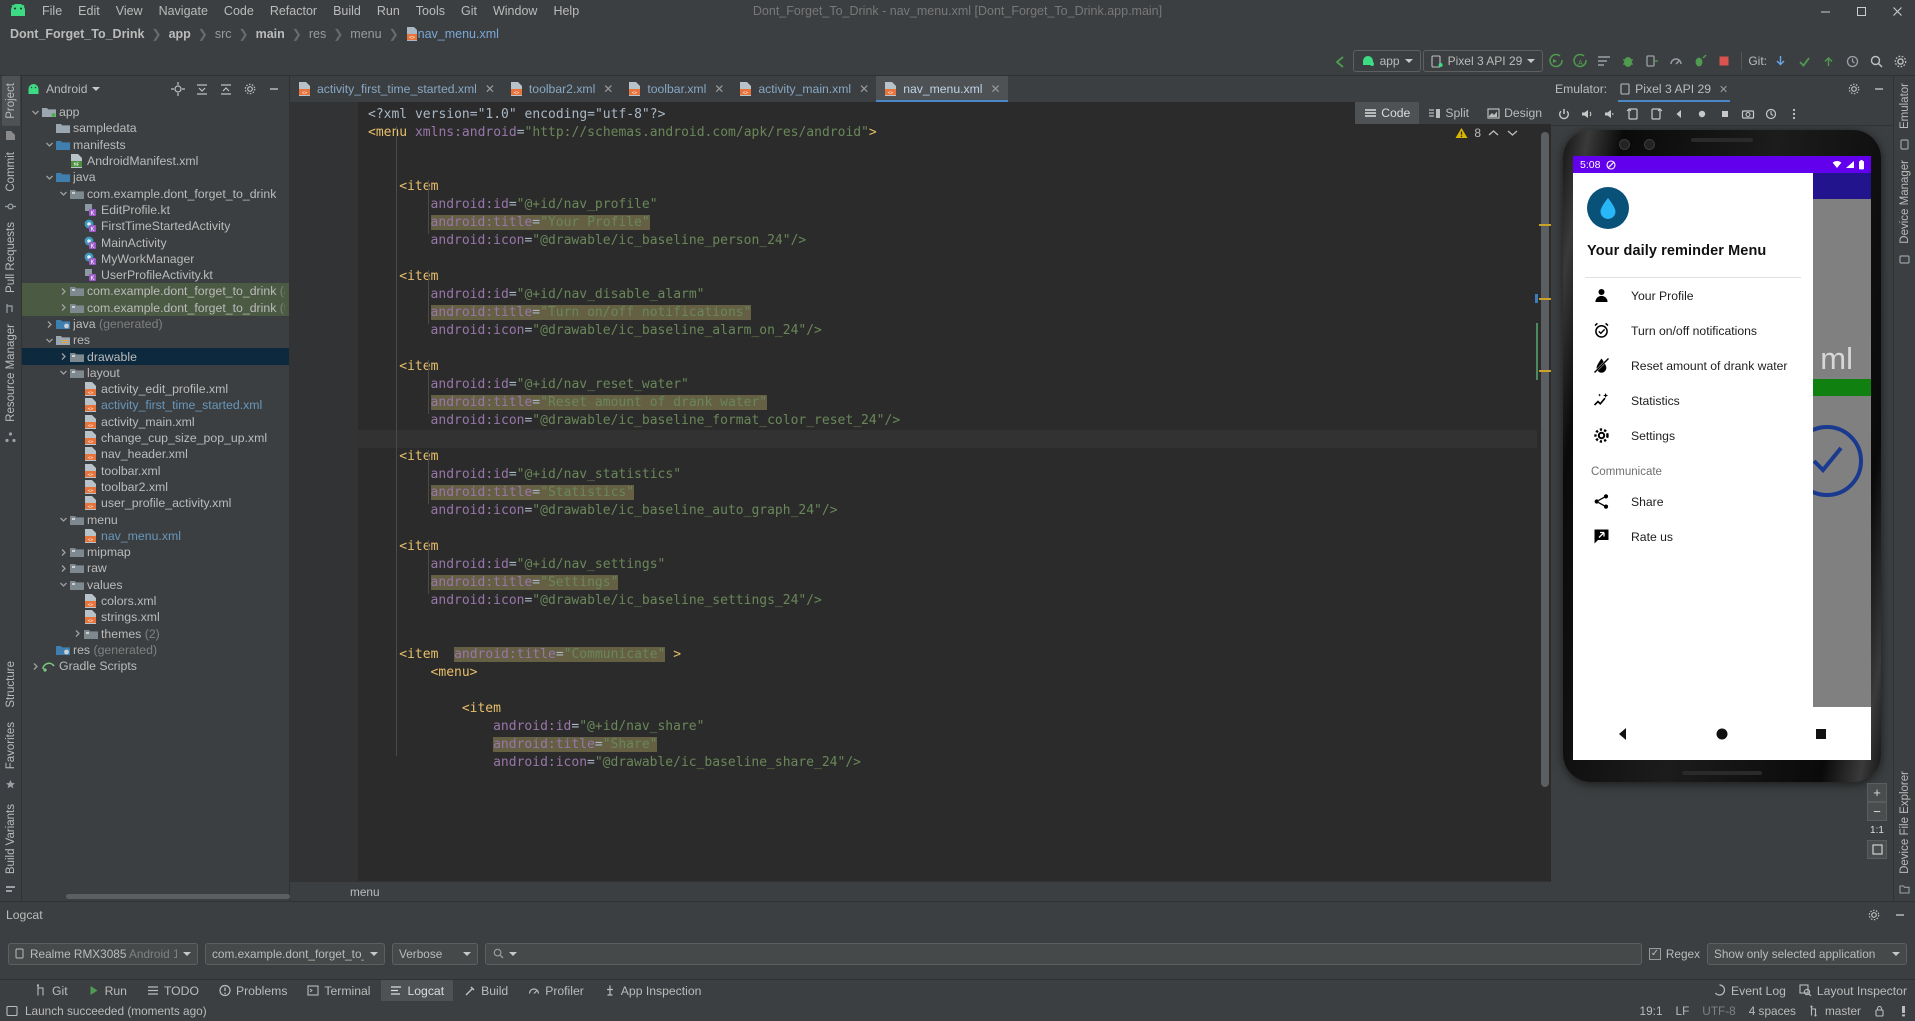 Image resolution: width=1915 pixels, height=1021 pixels. What do you see at coordinates (11, 257) in the screenshot?
I see `rail-tab-pull-requests: Pull Requests` at bounding box center [11, 257].